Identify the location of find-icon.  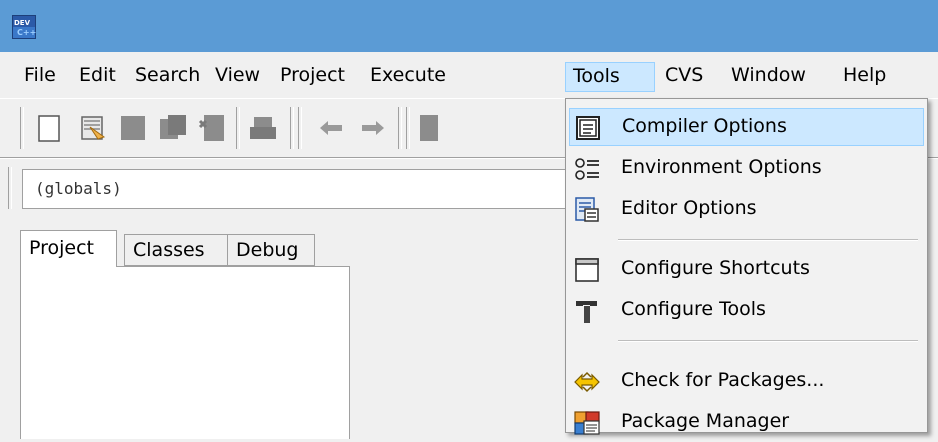
(429, 128).